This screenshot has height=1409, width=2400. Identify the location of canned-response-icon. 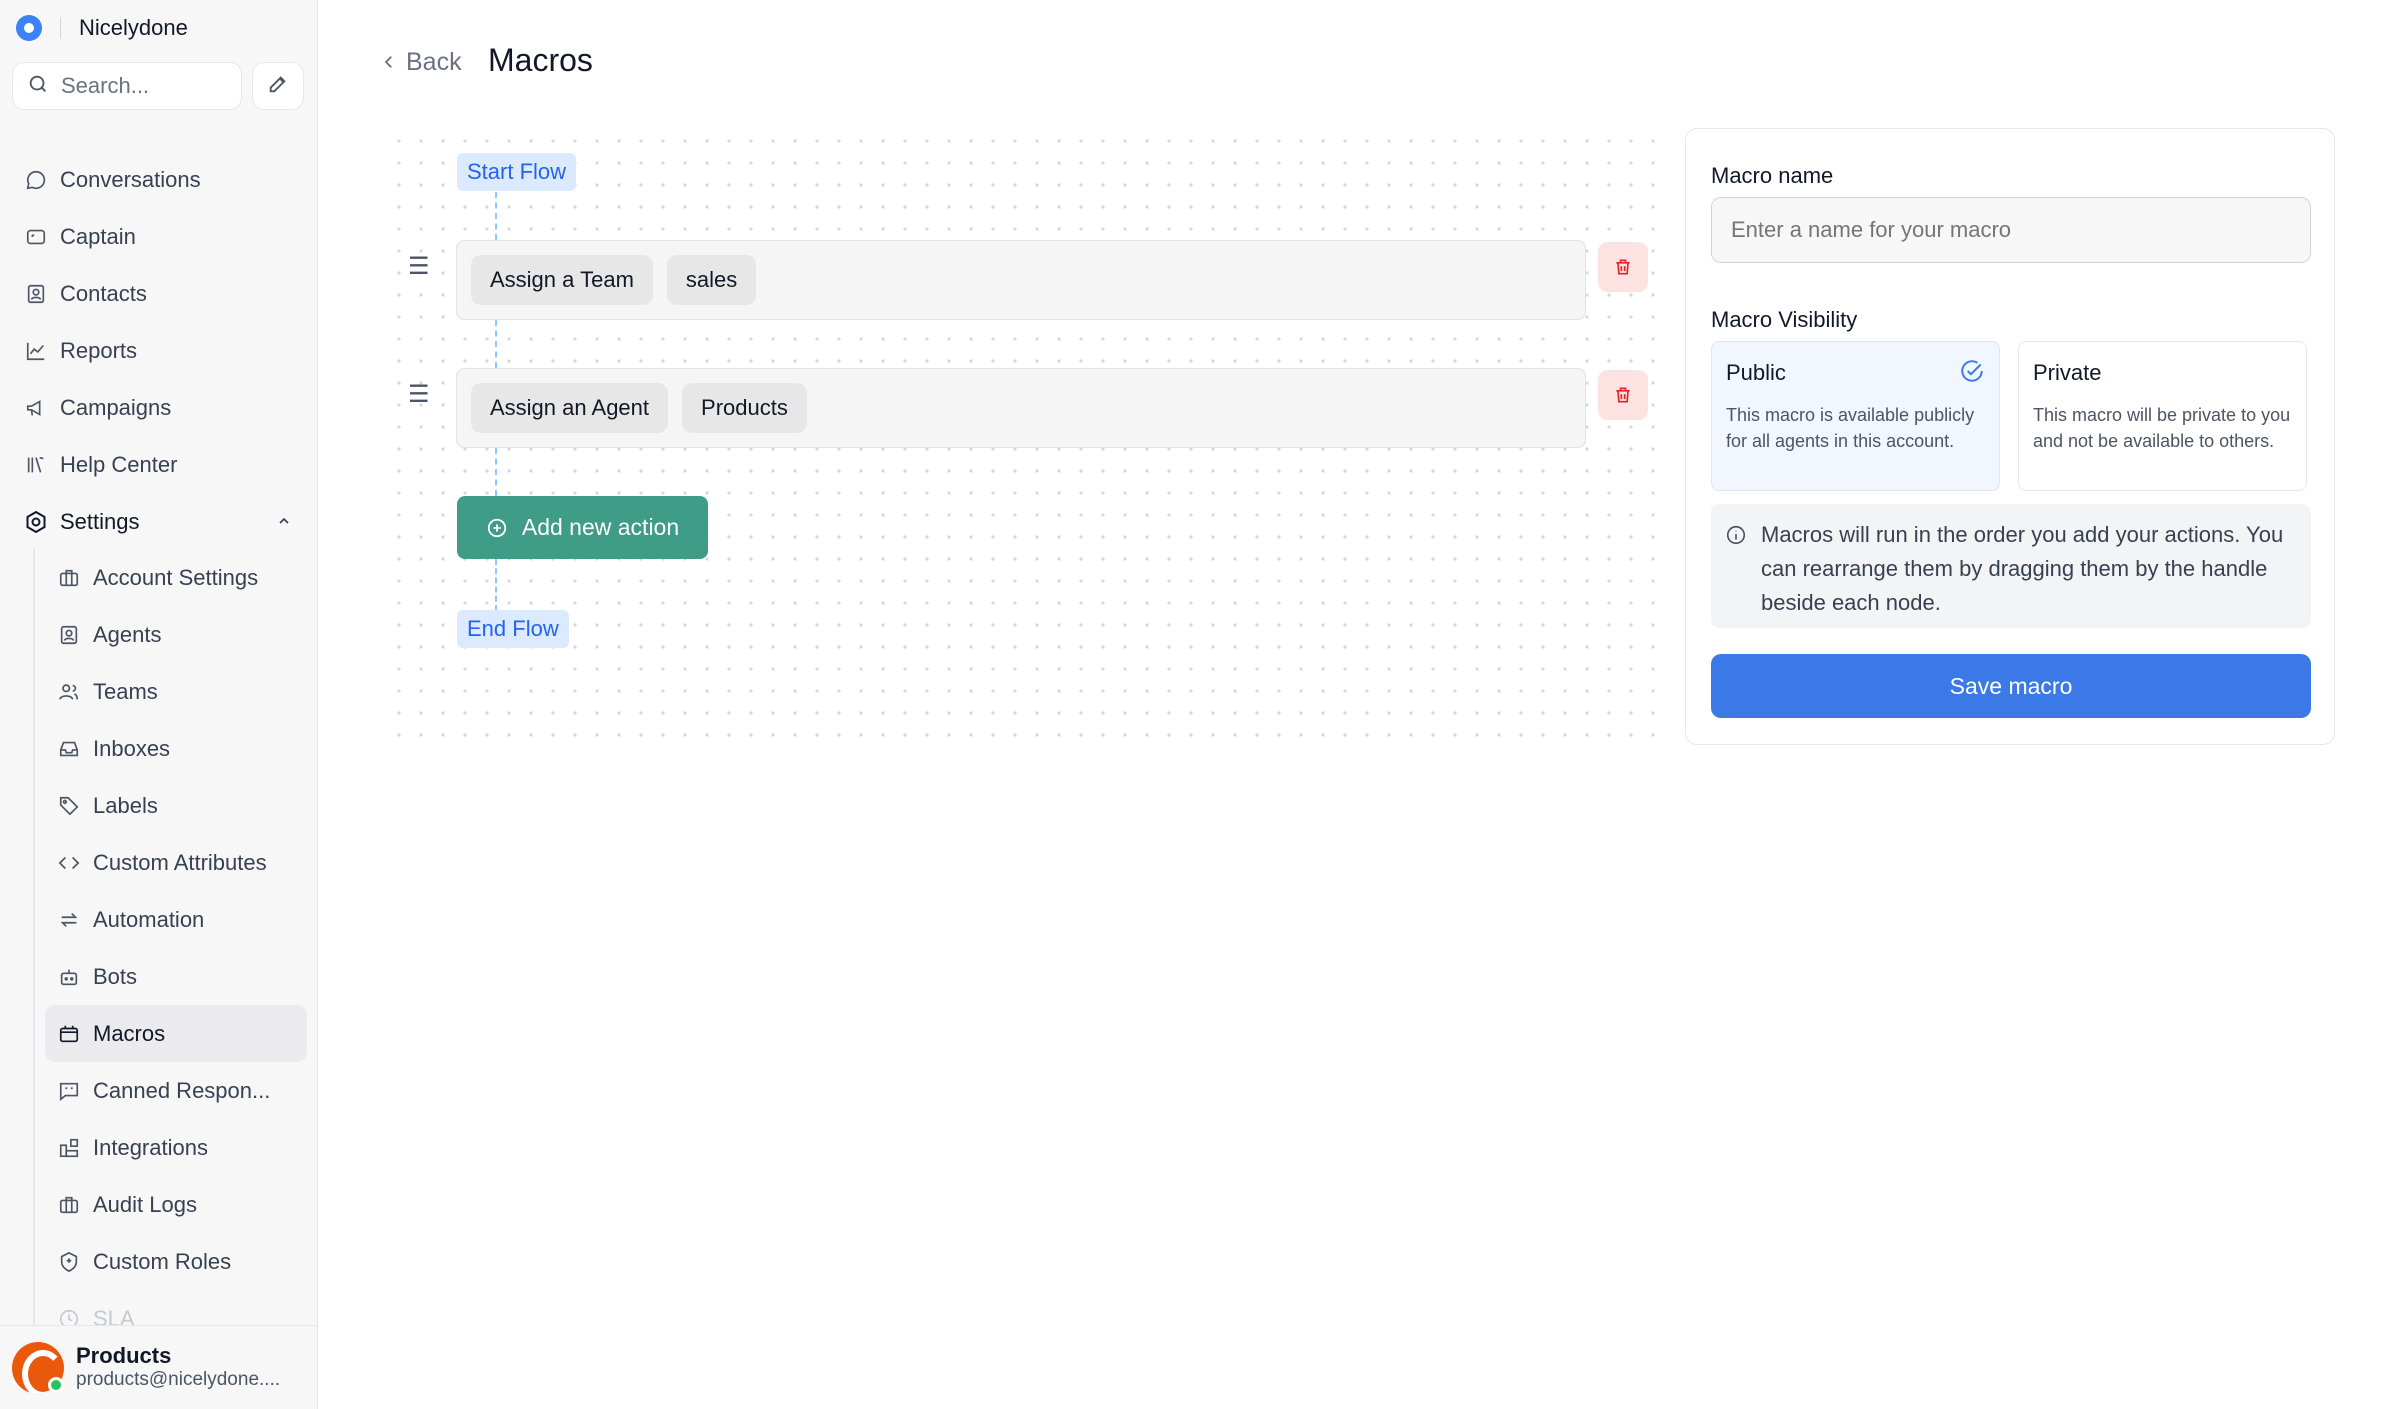
(69, 1091).